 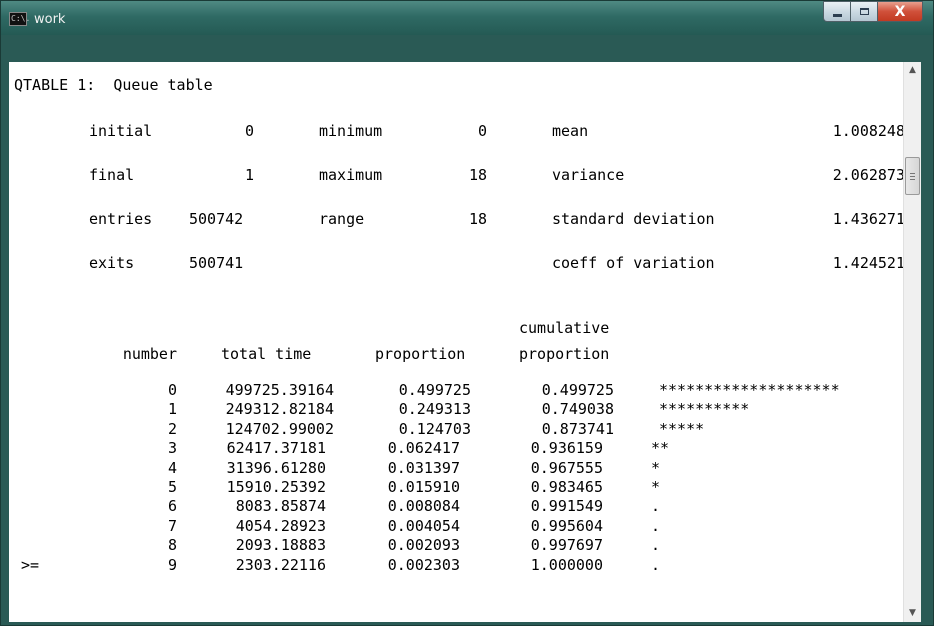 I want to click on row-proportion: 0.002093, so click(x=423, y=545).